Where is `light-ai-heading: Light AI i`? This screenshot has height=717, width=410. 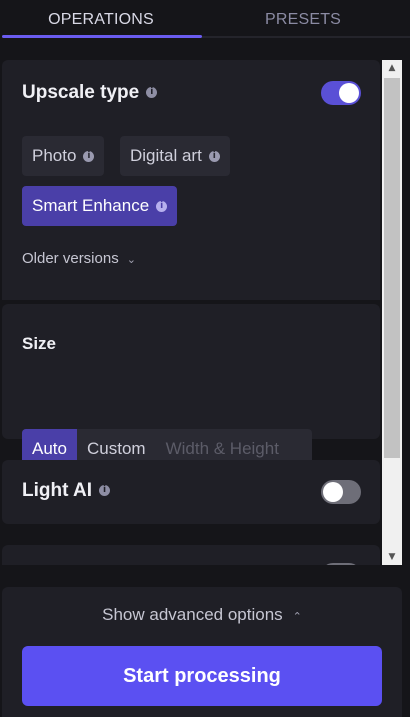
light-ai-heading: Light AI i is located at coordinates (66, 491).